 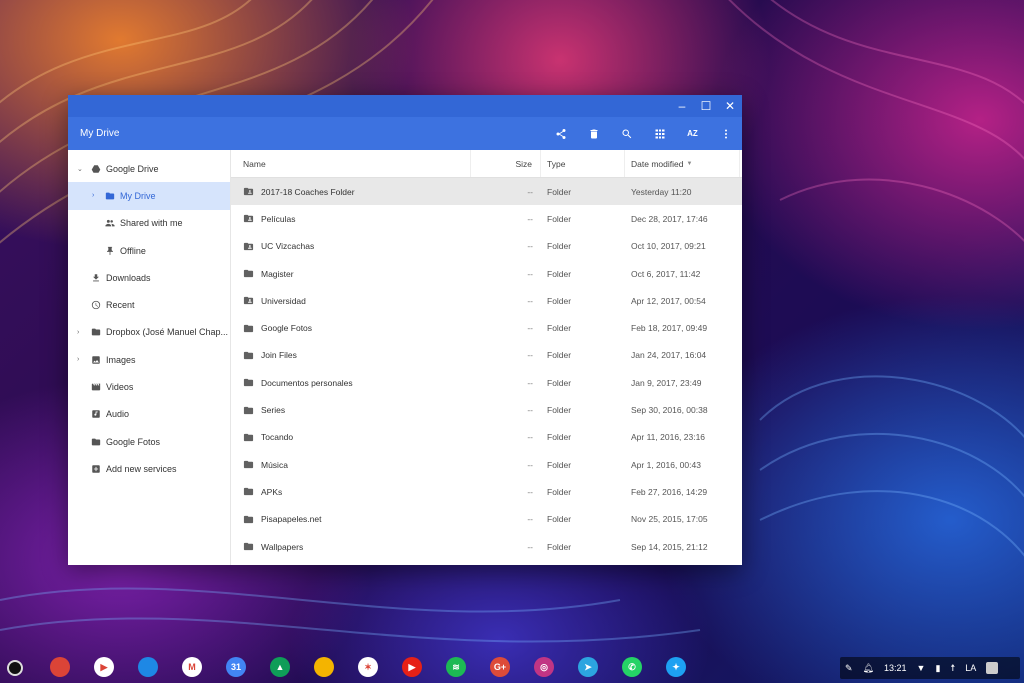 I want to click on table-header: Name Size Type Date modified ▼, so click(x=486, y=164).